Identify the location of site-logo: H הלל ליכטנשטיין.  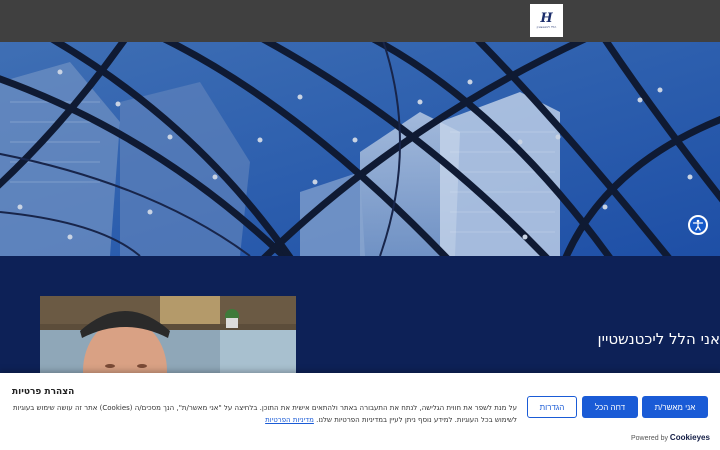
(546, 20).